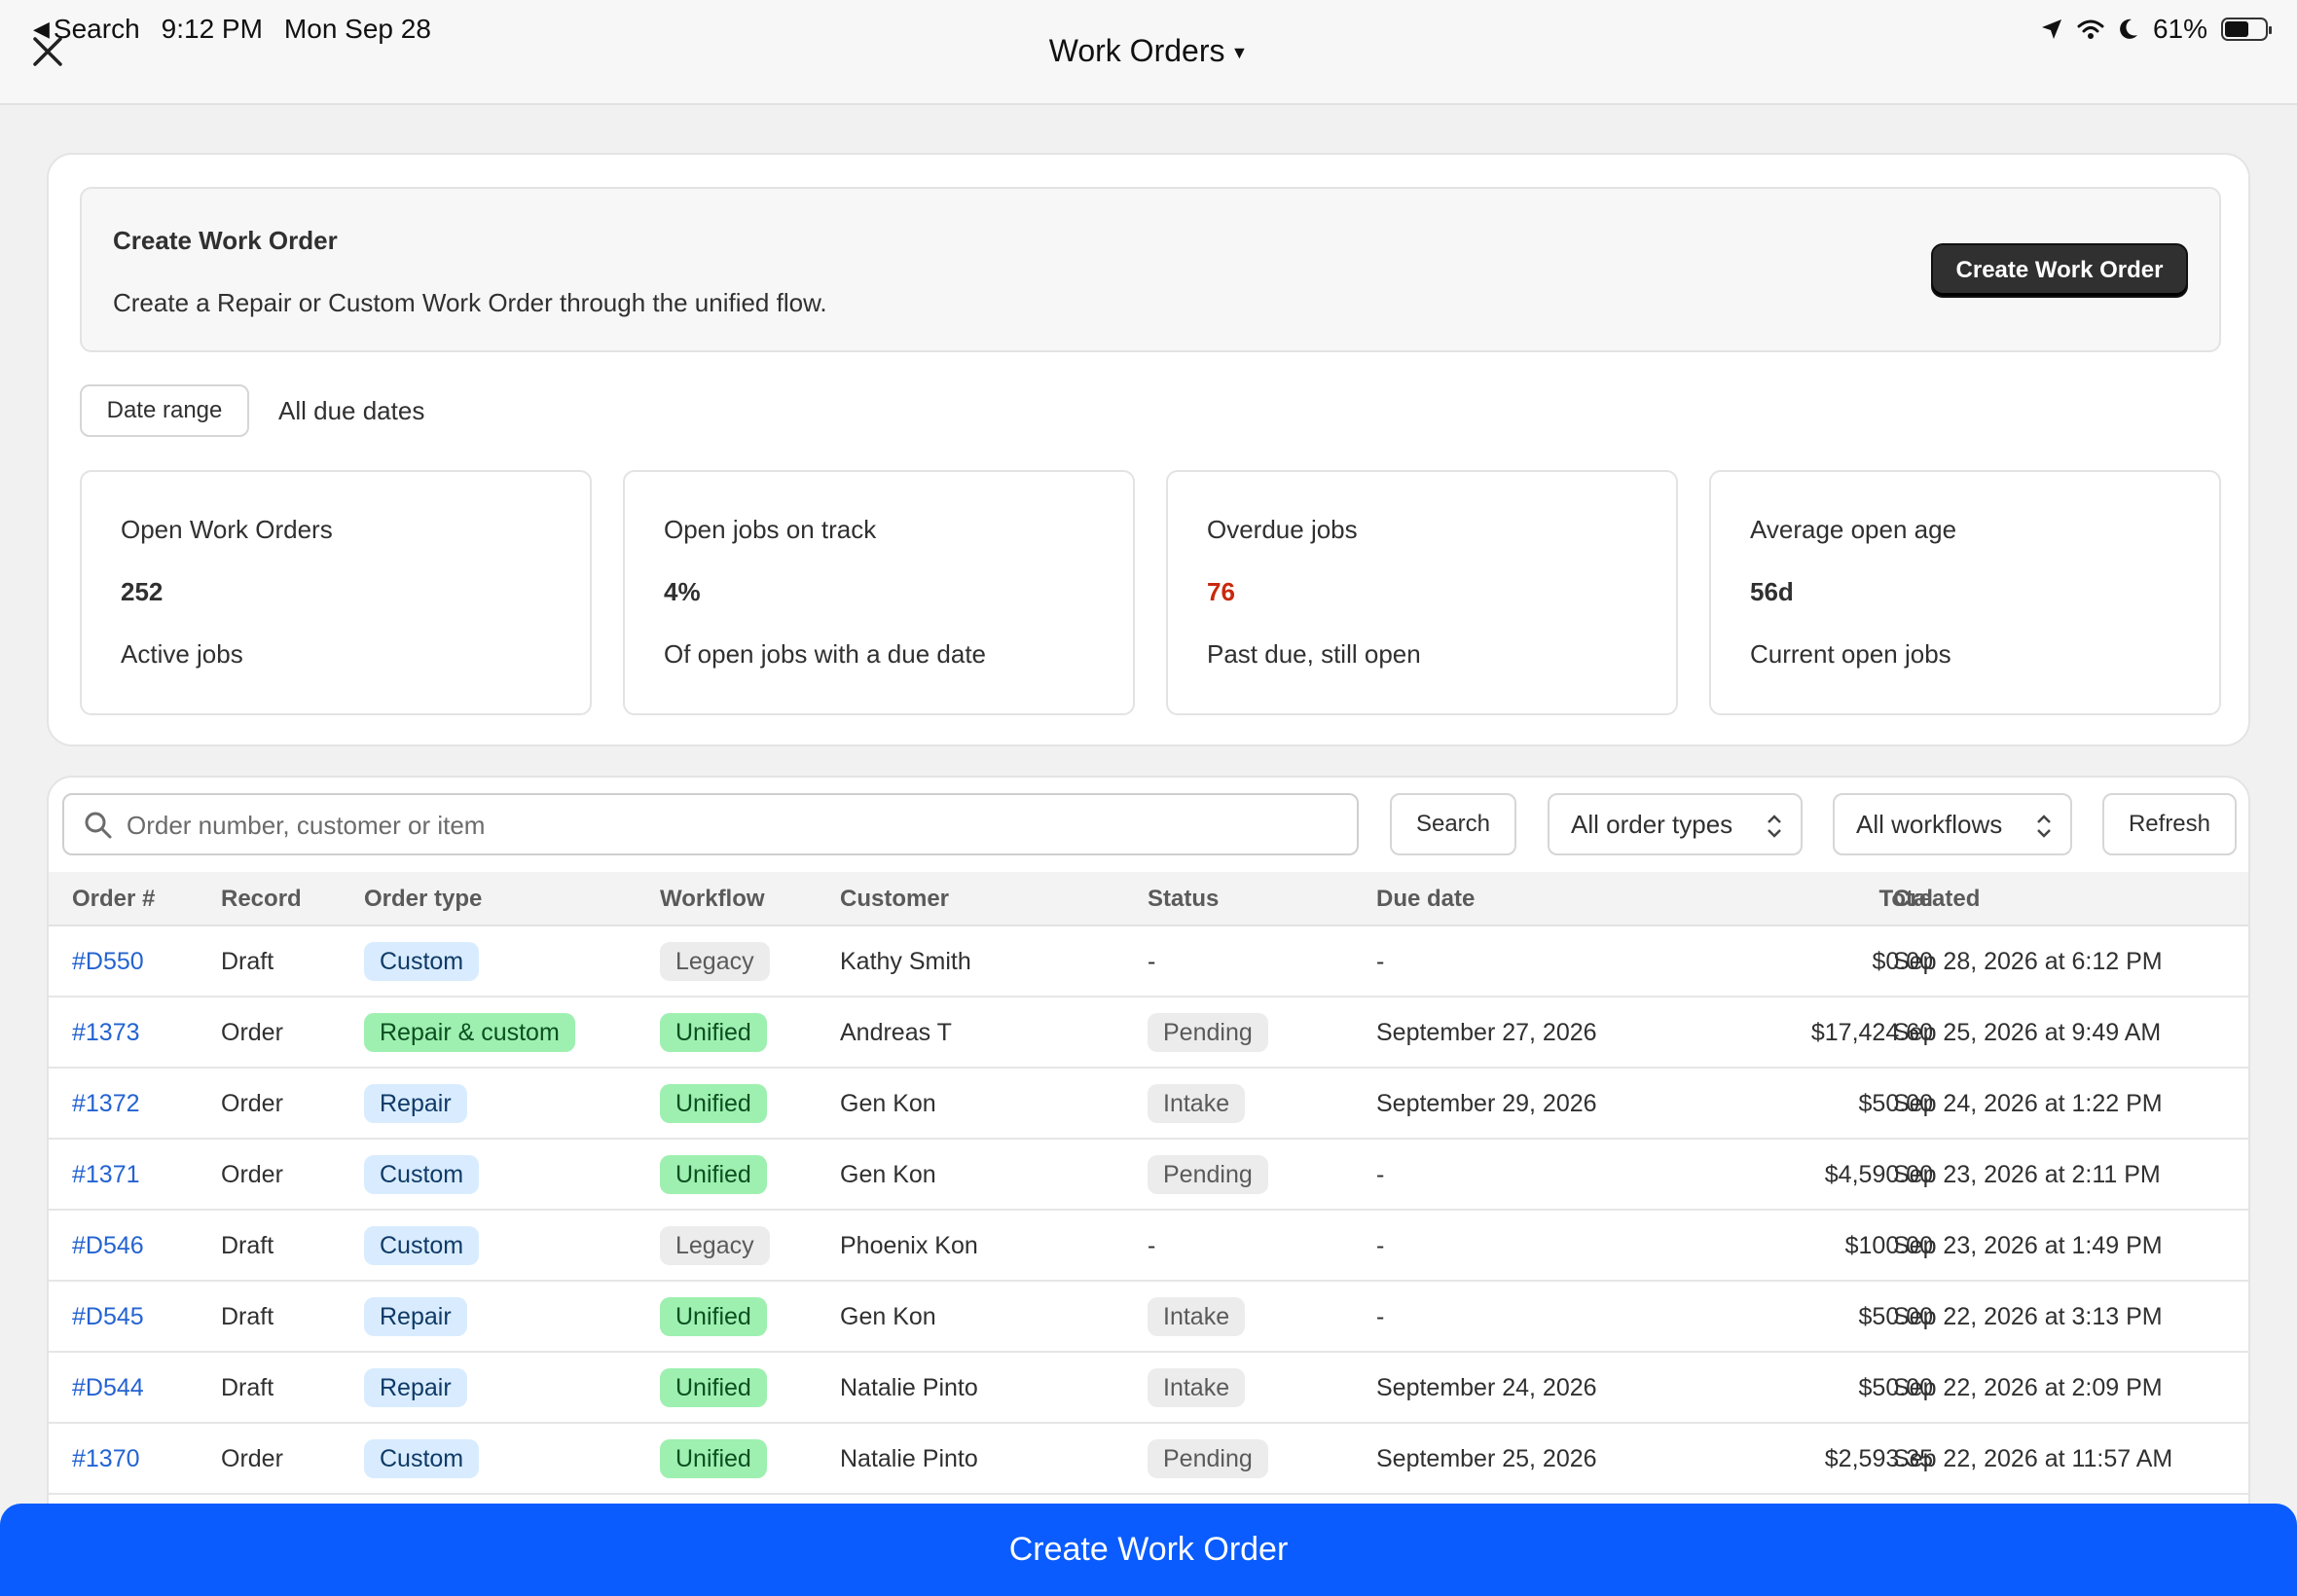  What do you see at coordinates (261, 900) in the screenshot?
I see `column-header-record: Record` at bounding box center [261, 900].